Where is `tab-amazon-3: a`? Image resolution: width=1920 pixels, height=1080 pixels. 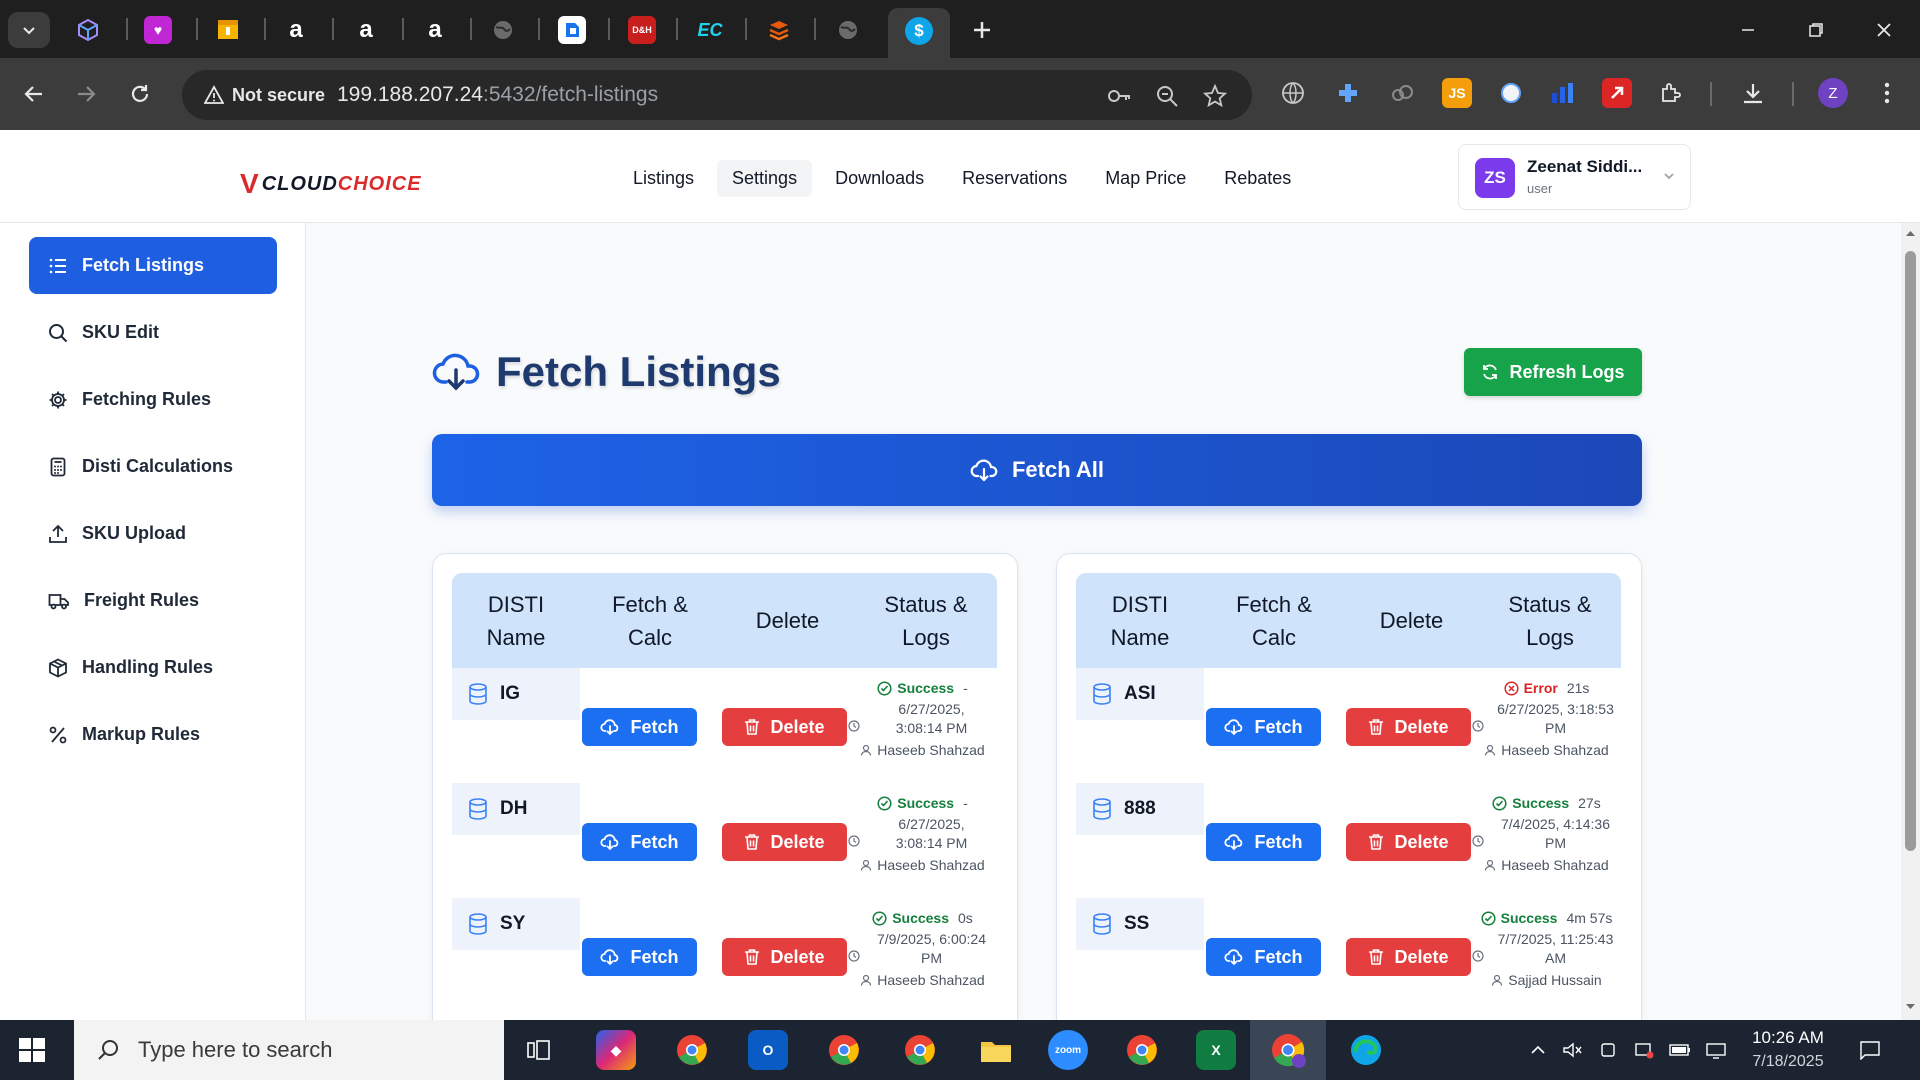
tab-amazon-3: a is located at coordinates (435, 30).